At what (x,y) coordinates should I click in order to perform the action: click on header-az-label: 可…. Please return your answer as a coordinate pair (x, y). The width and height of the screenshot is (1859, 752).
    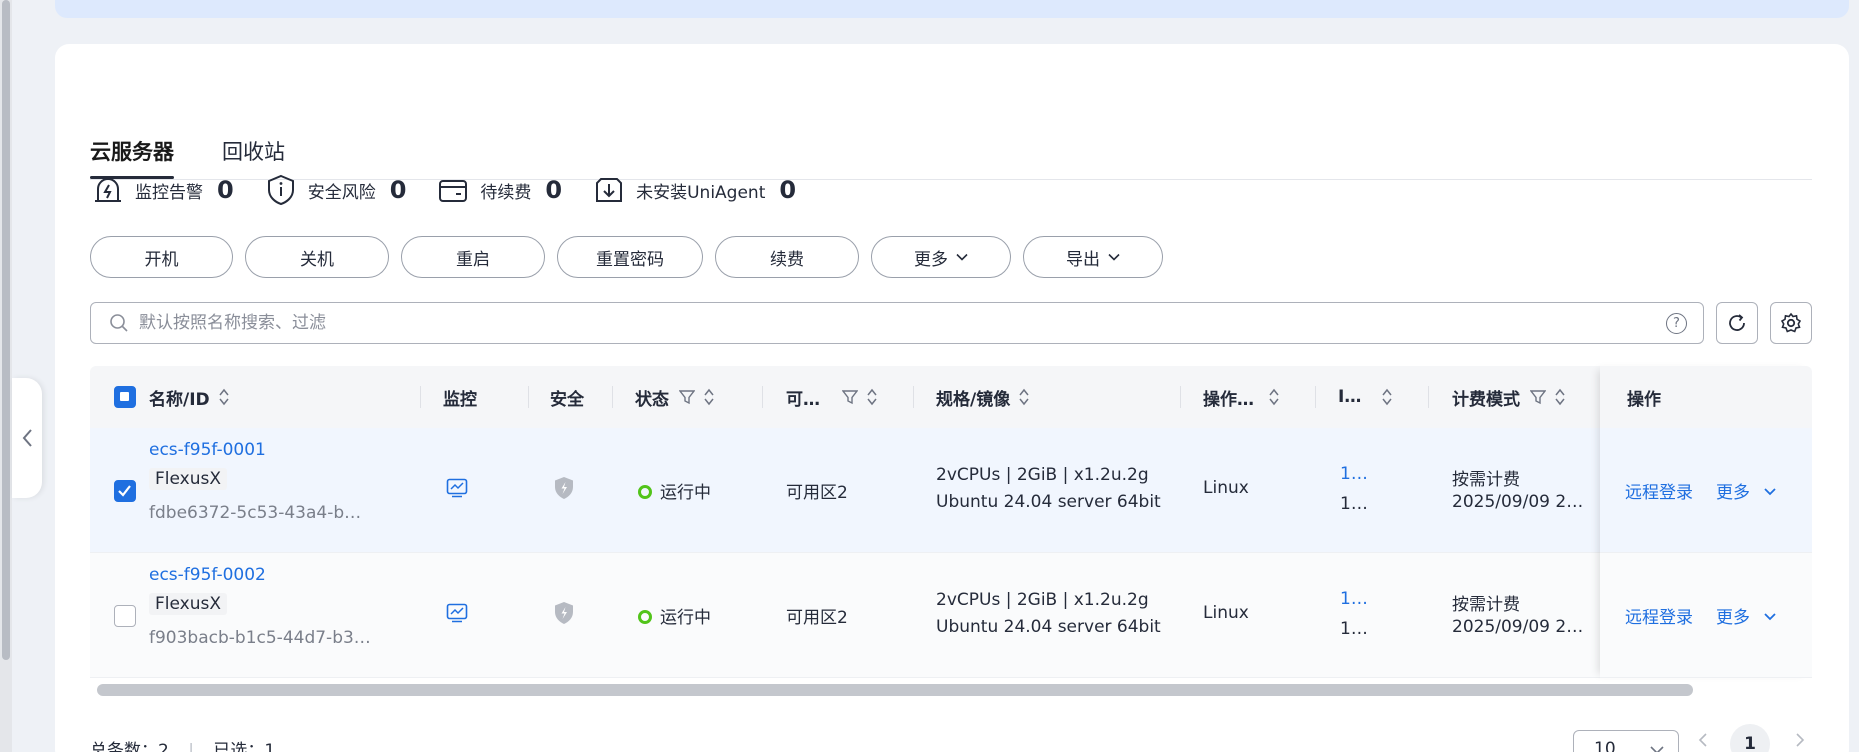
    Looking at the image, I should click on (803, 399).